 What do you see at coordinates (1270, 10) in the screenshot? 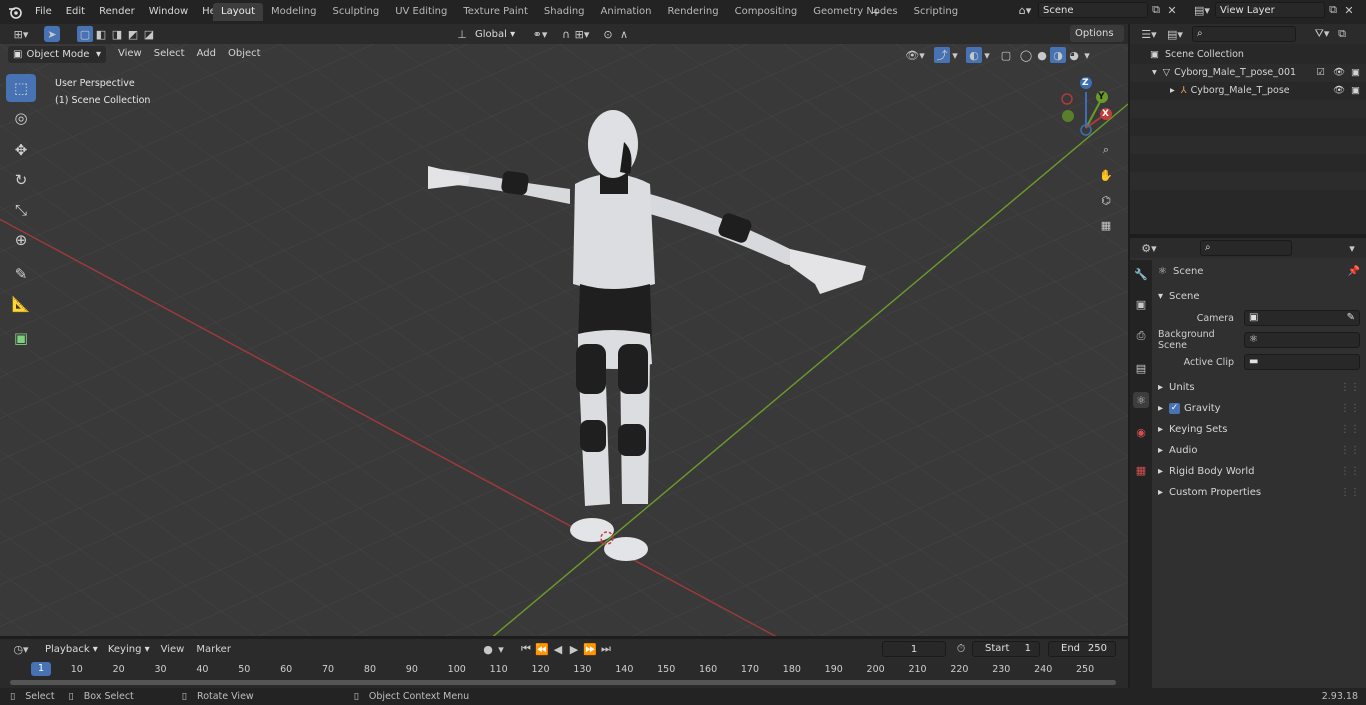
I see `view-layer-field: View Layer` at bounding box center [1270, 10].